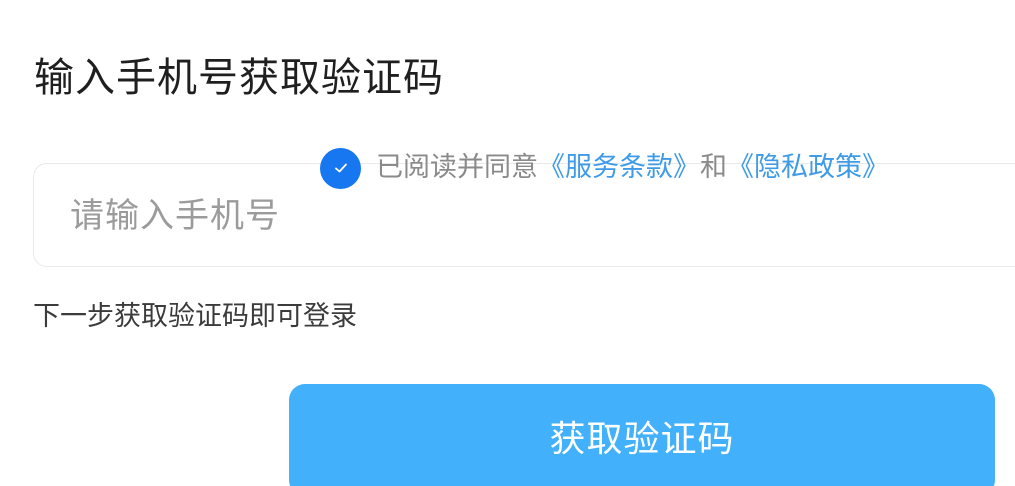  I want to click on agreement-row: 已阅读并同意 《服务条款》 和 《隐私政策》, so click(604, 168).